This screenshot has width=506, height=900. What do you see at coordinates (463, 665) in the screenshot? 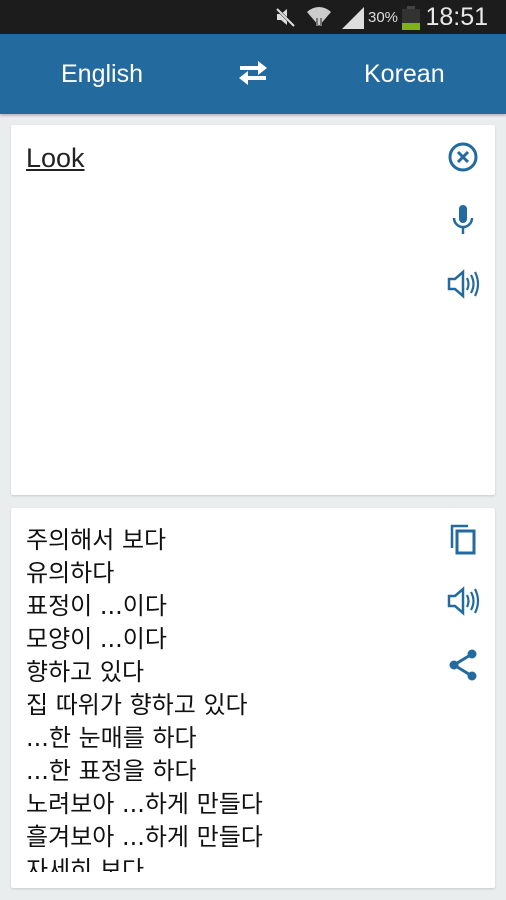
I see `share-icon` at bounding box center [463, 665].